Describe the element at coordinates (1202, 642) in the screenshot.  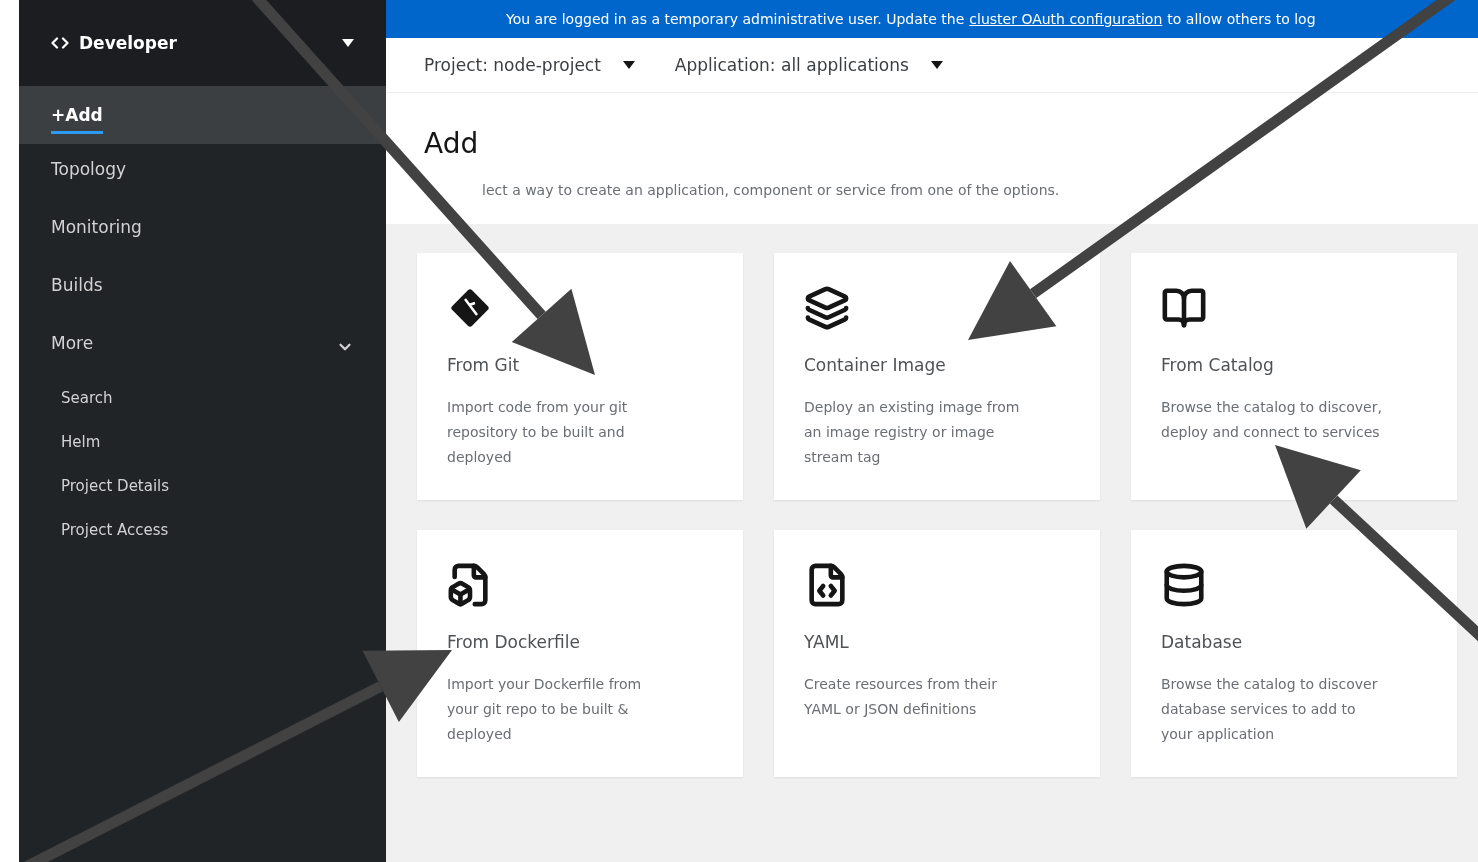
I see `card-title: Database` at that location.